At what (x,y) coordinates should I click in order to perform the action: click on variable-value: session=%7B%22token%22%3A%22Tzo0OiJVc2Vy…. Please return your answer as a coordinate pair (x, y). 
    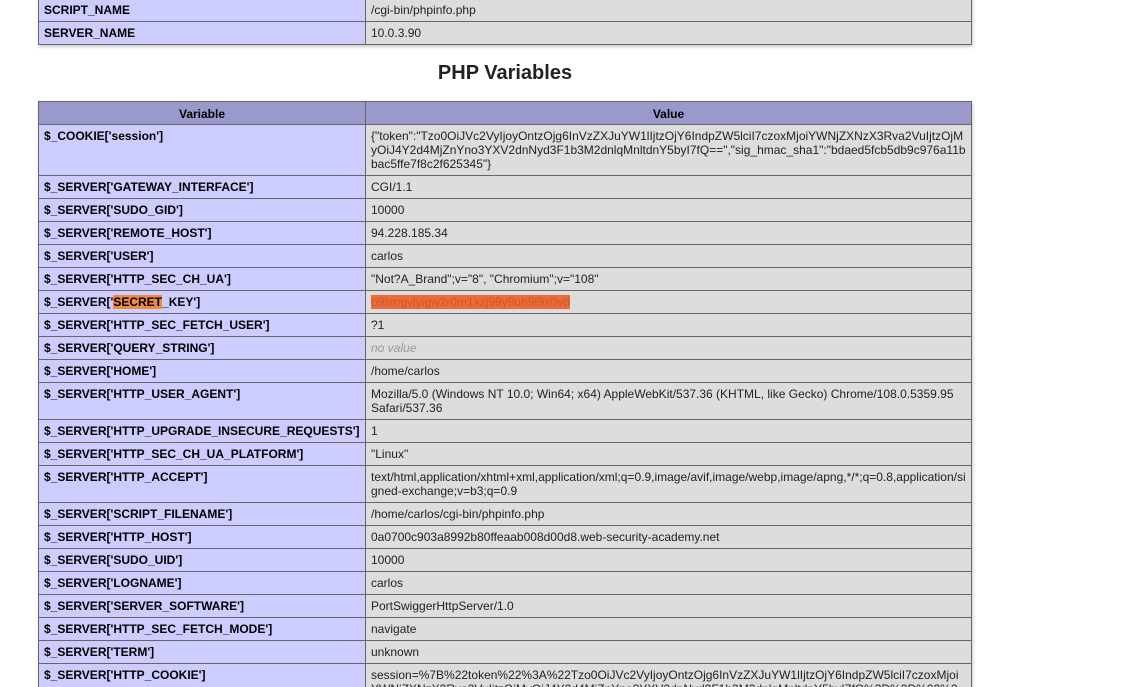
    Looking at the image, I should click on (668, 675).